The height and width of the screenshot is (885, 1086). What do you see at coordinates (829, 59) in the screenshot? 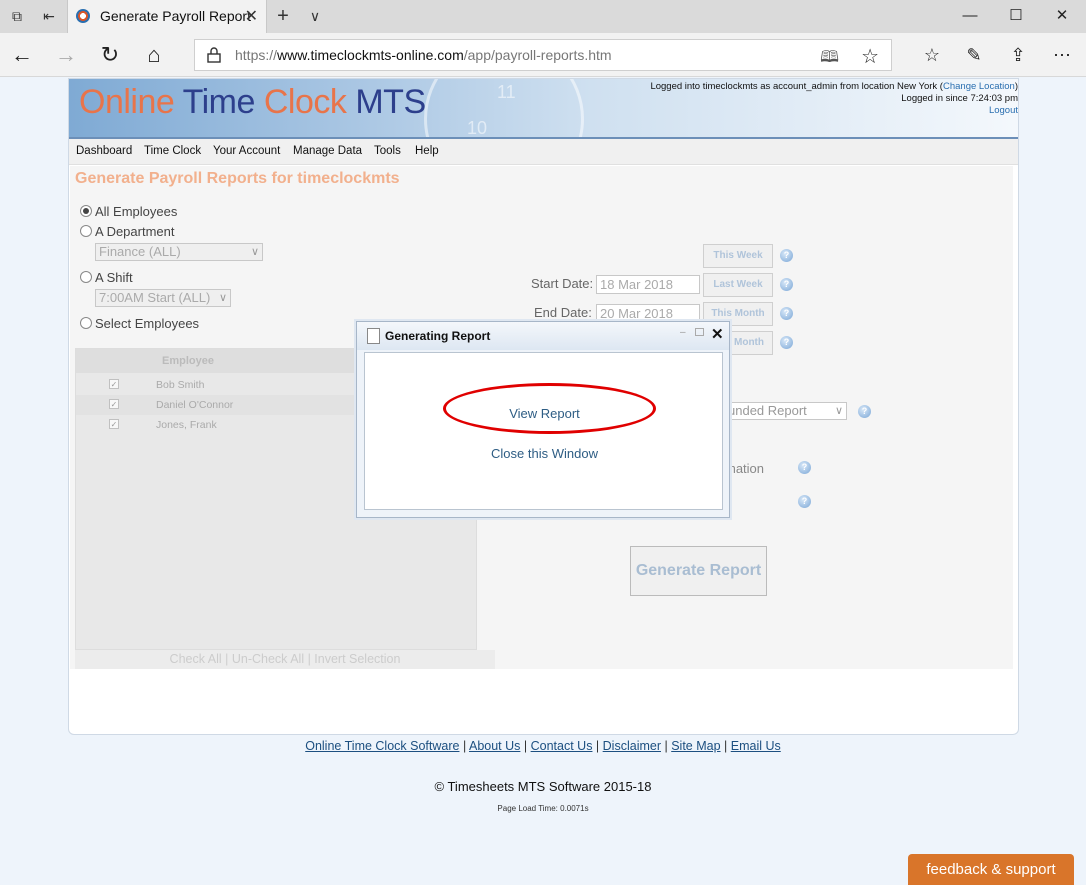
I see `reading-view-icon: 🕮` at bounding box center [829, 59].